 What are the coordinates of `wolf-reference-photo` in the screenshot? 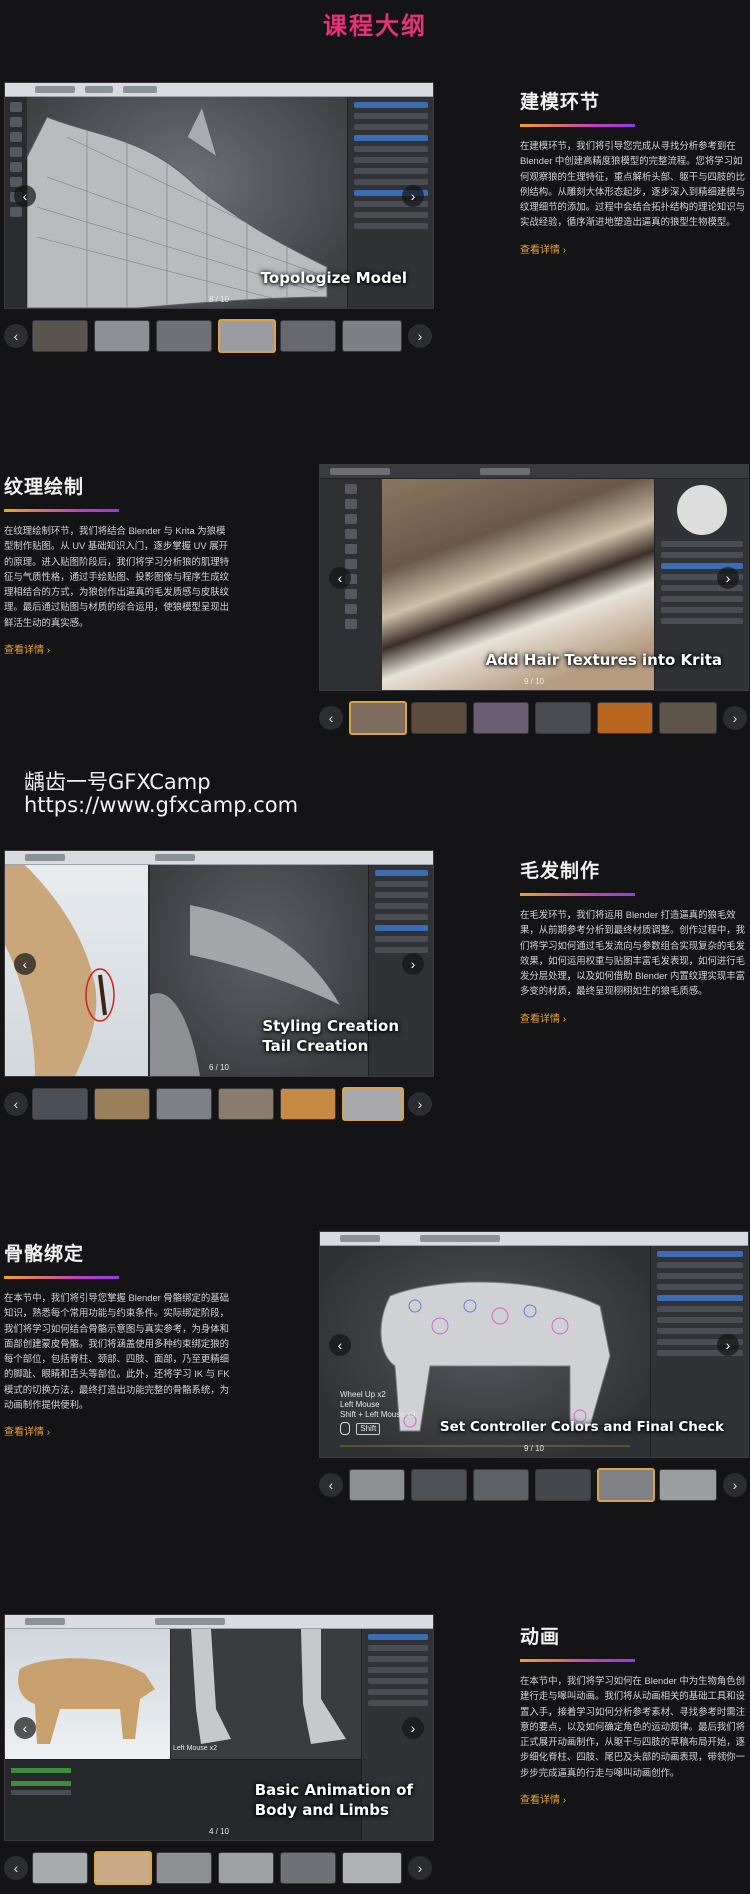 It's located at (87, 1694).